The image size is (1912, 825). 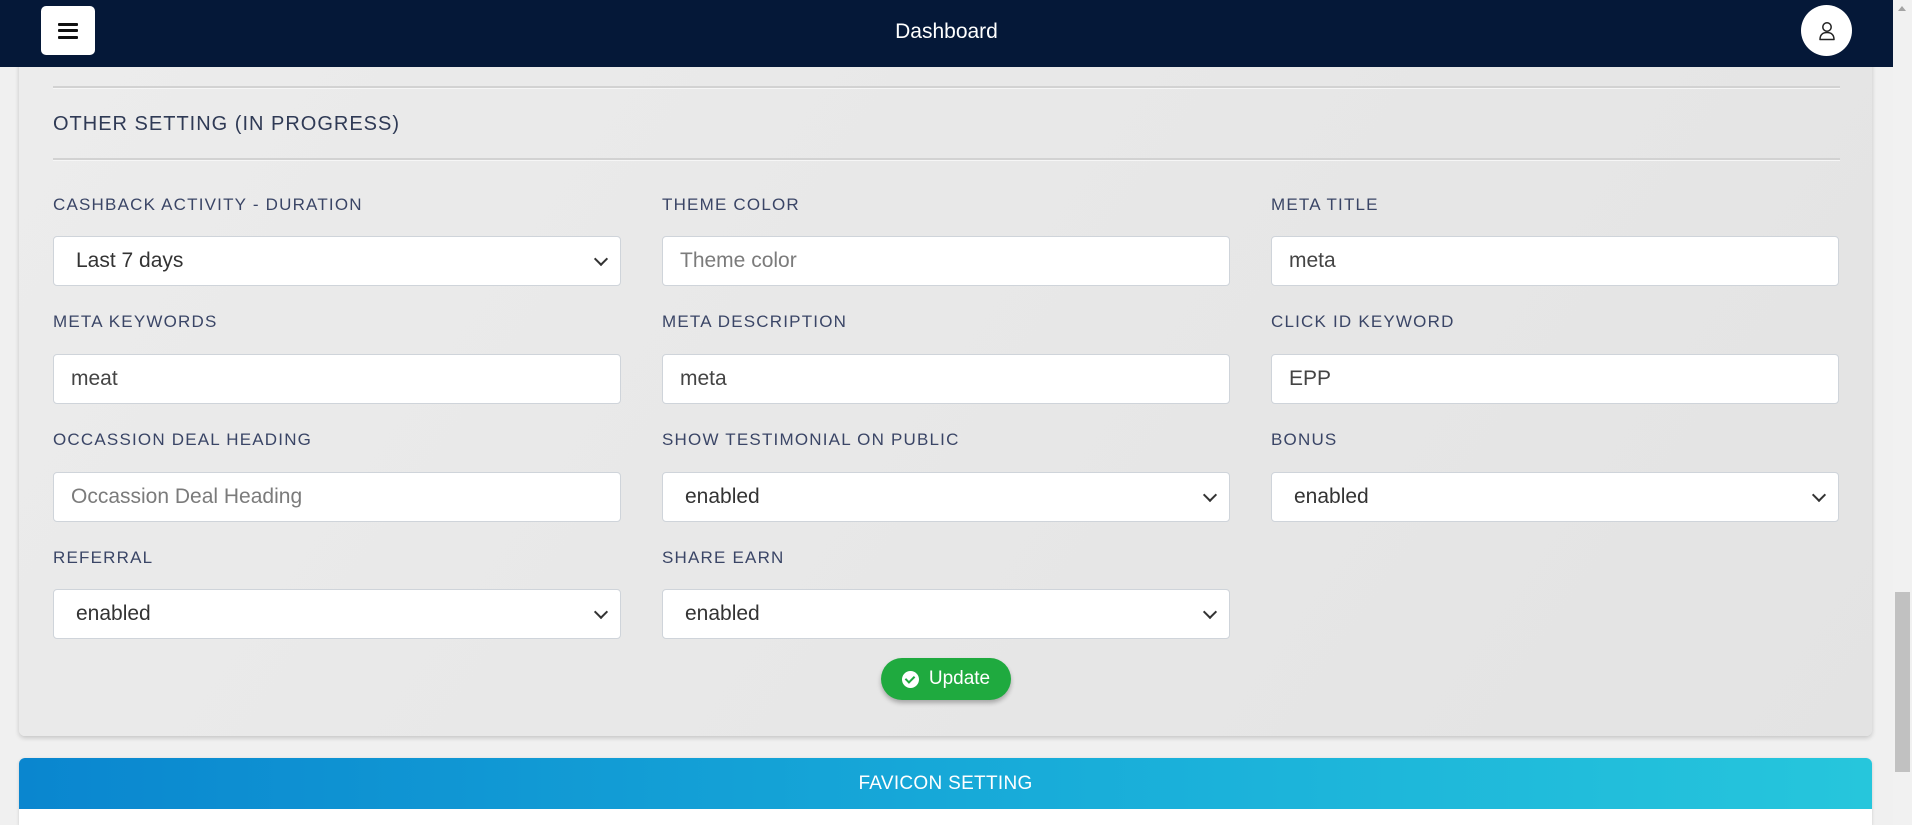 What do you see at coordinates (722, 496) in the screenshot?
I see `show-testimonial-value: enabled` at bounding box center [722, 496].